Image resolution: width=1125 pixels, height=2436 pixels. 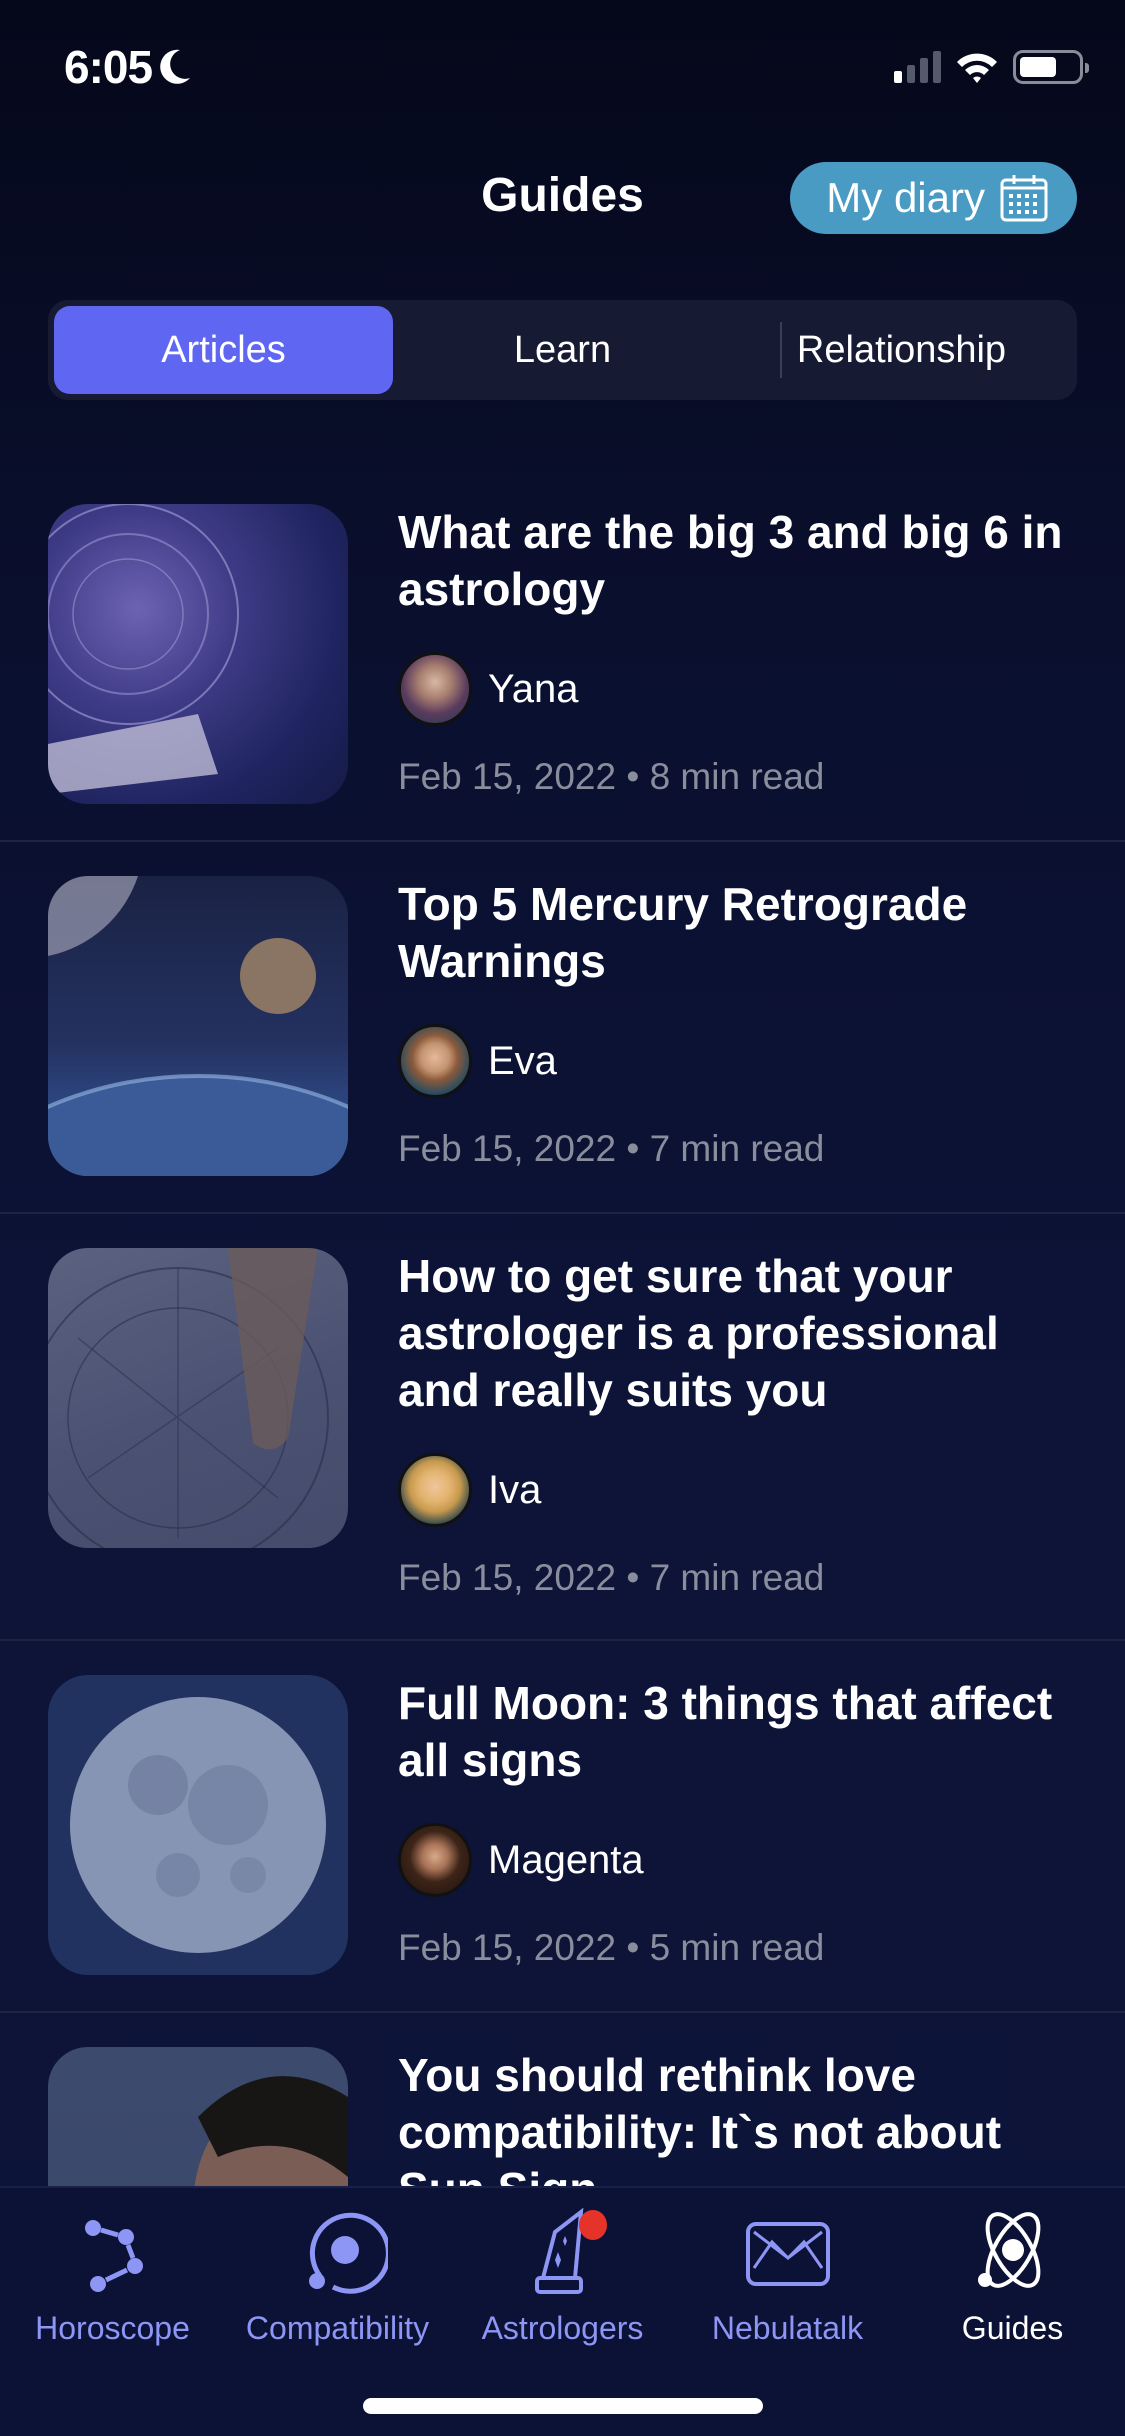 I want to click on tabbar-label: Astrologers, so click(x=562, y=2328).